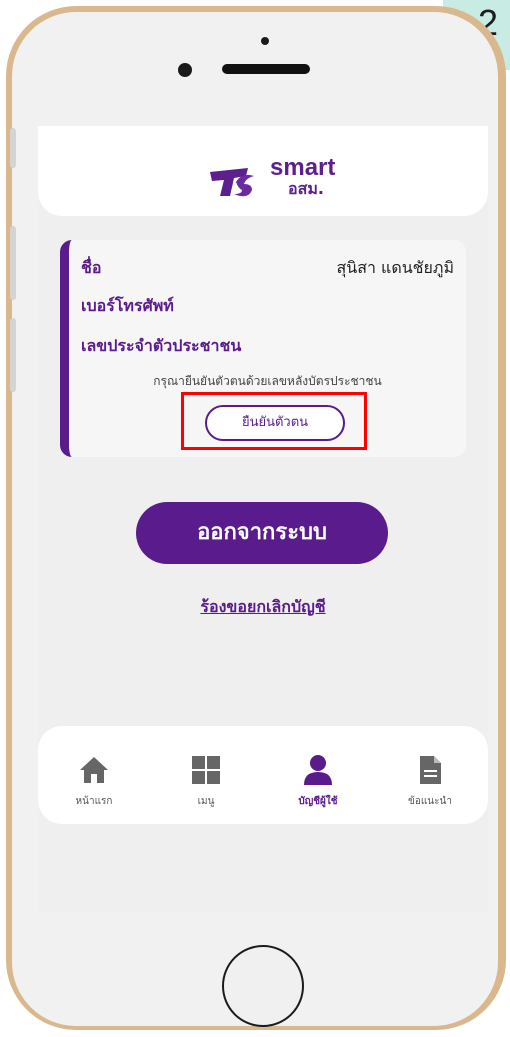  Describe the element at coordinates (94, 801) in the screenshot. I see `nav-label-home: หน้าแรก` at that location.